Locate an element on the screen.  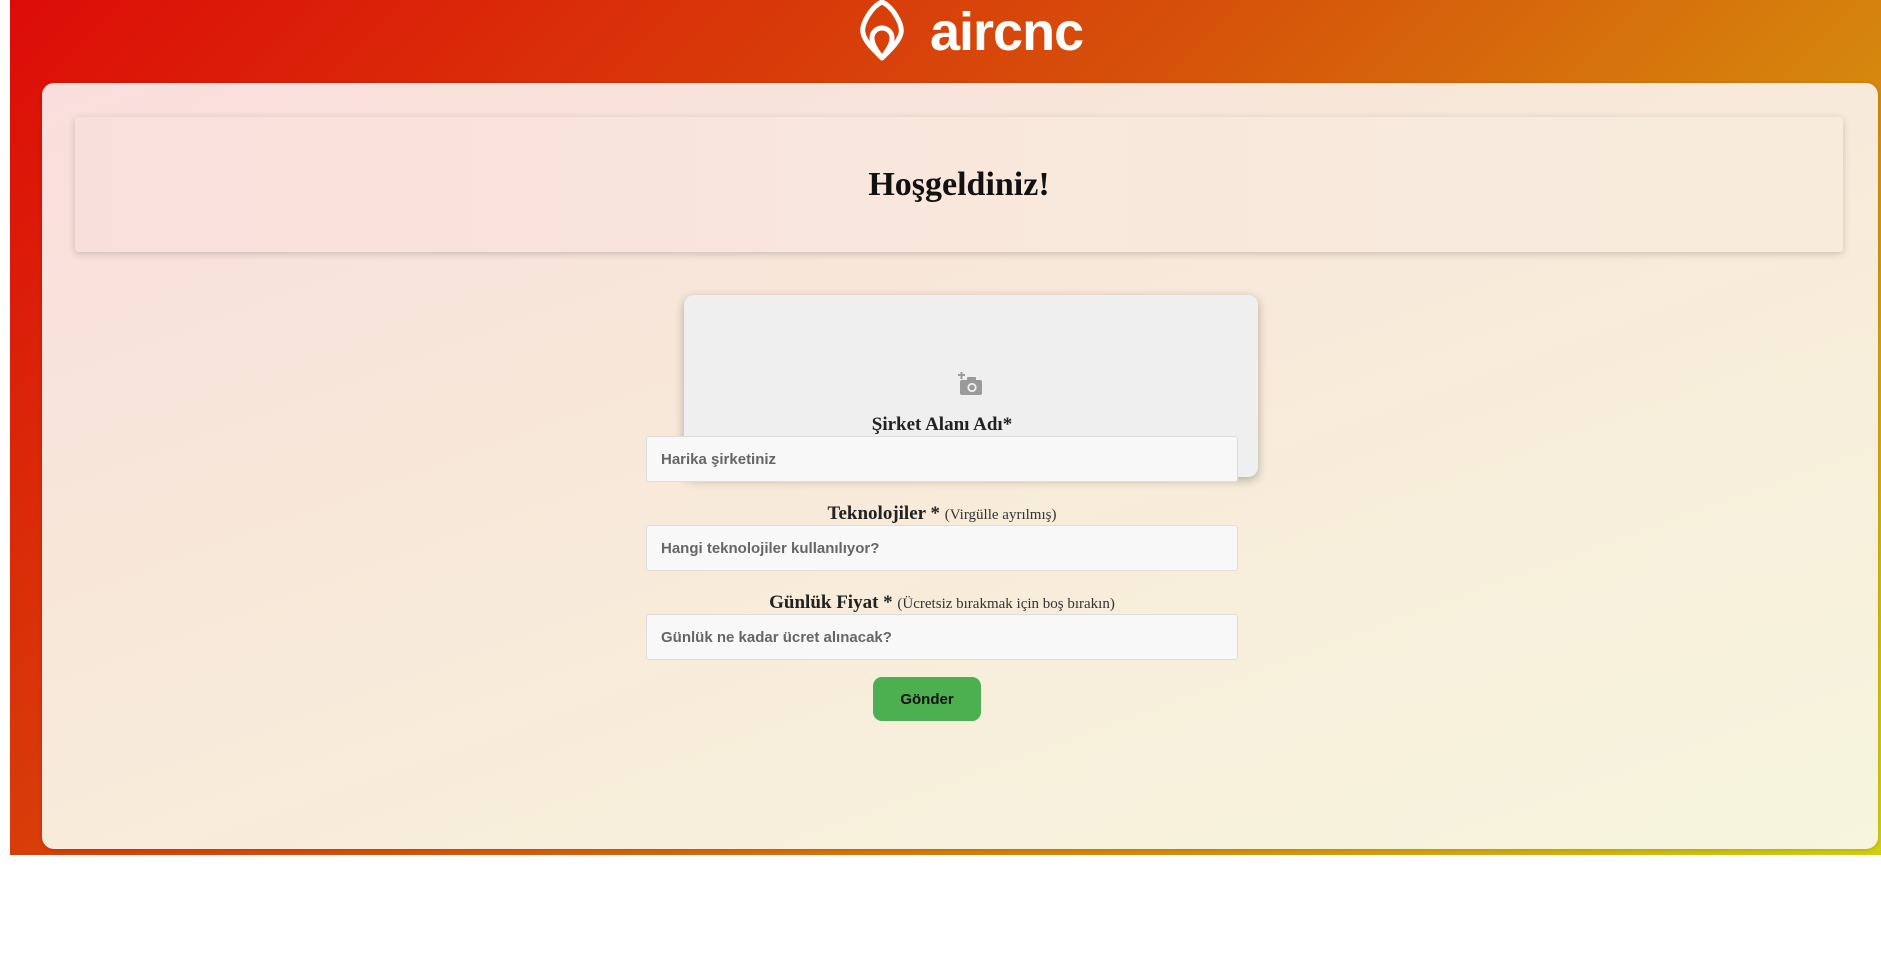
company-name-input is located at coordinates (942, 459).